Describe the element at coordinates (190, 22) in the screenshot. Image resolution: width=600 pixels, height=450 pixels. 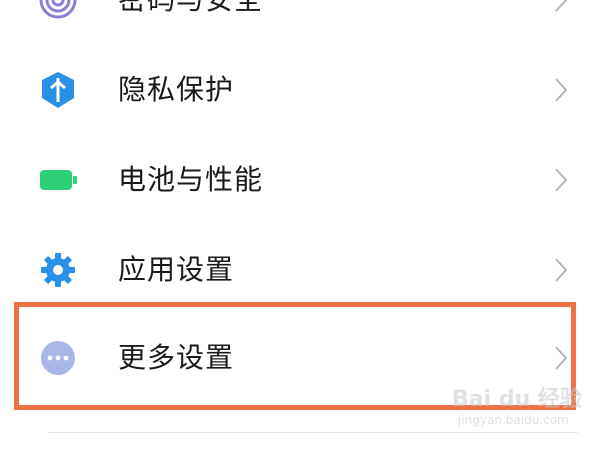
I see `settings-item-label: 密码与安全` at that location.